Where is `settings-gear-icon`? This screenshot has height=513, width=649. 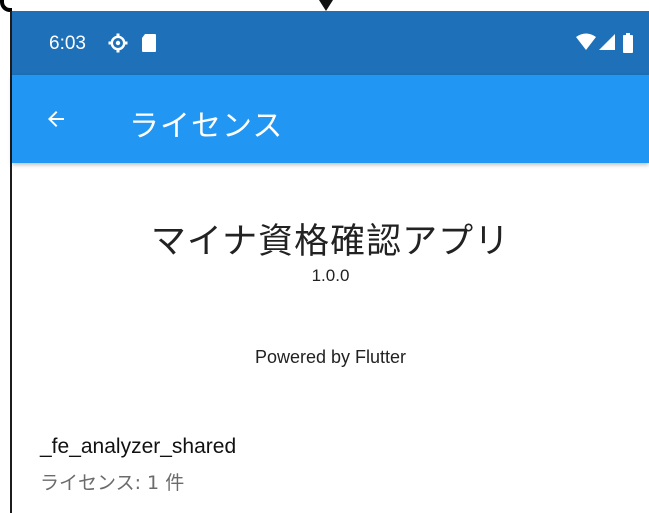
settings-gear-icon is located at coordinates (118, 43).